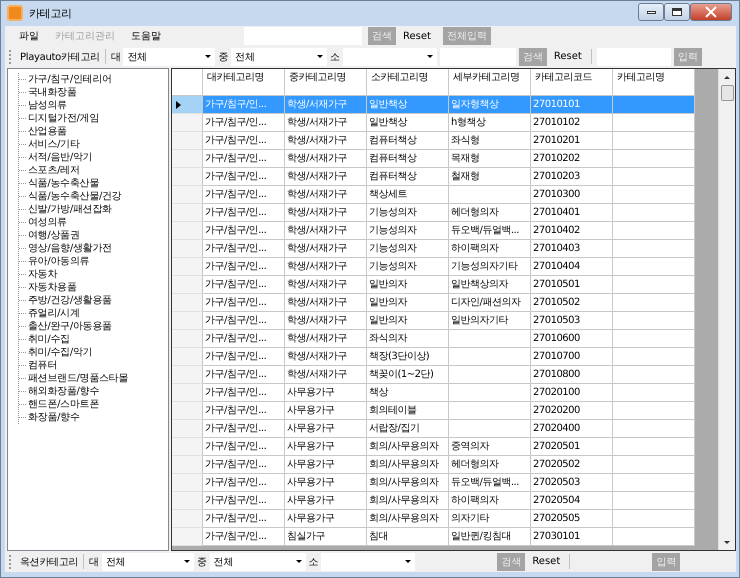  I want to click on combo-label: 대, so click(94, 562).